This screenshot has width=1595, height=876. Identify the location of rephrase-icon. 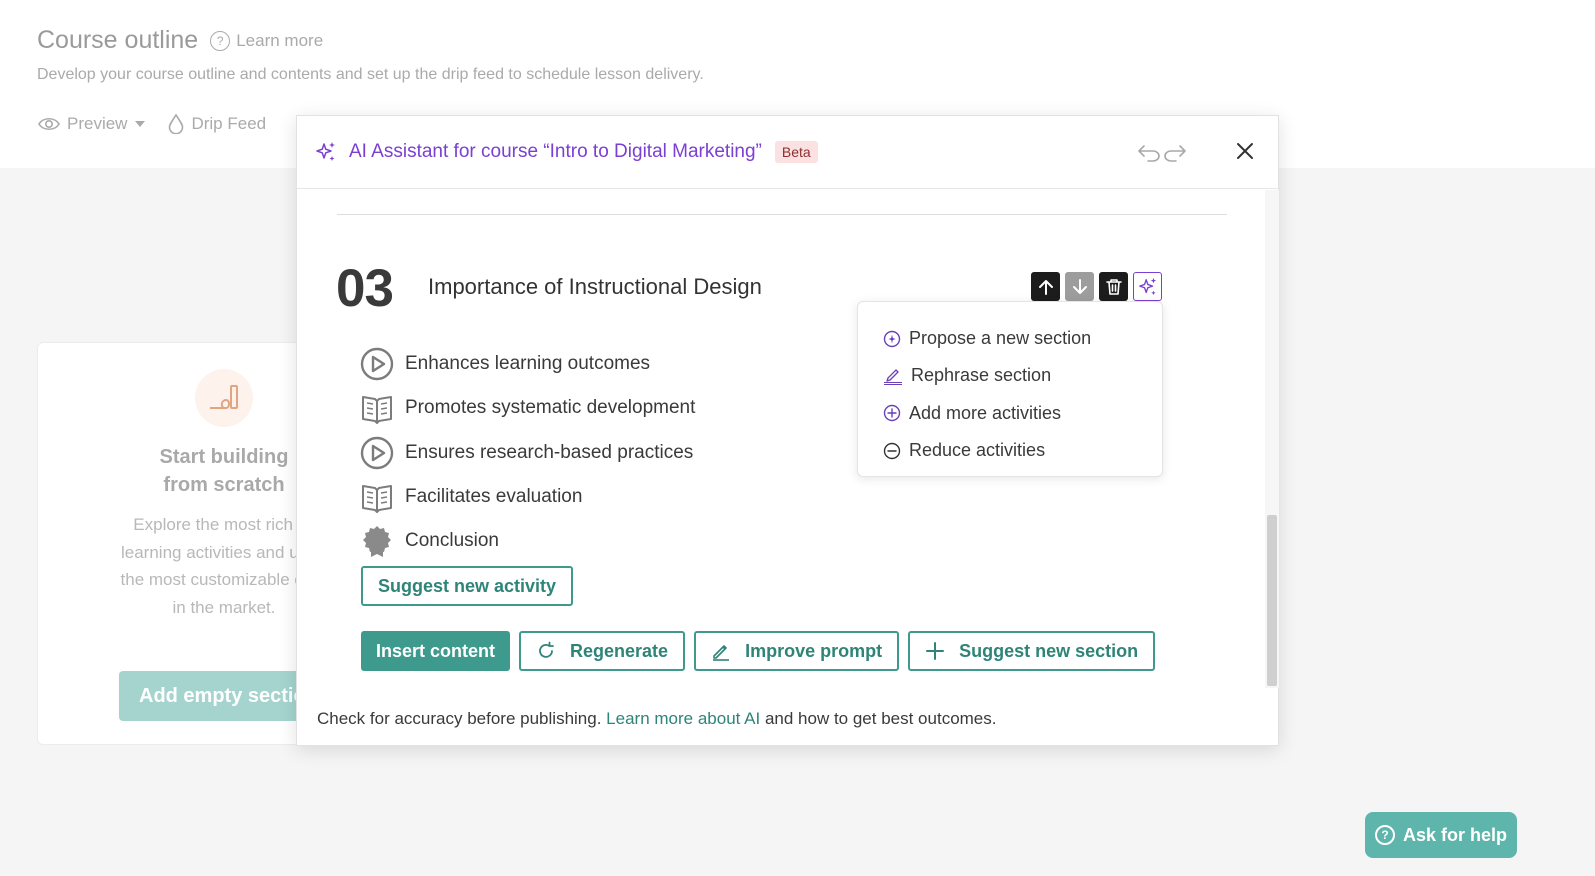
(893, 377).